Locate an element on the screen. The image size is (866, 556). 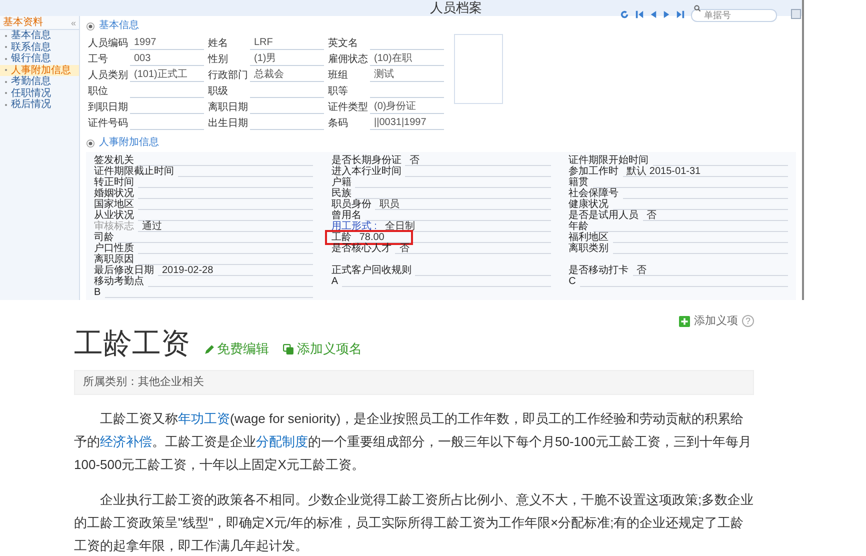
search-icon is located at coordinates (697, 8).